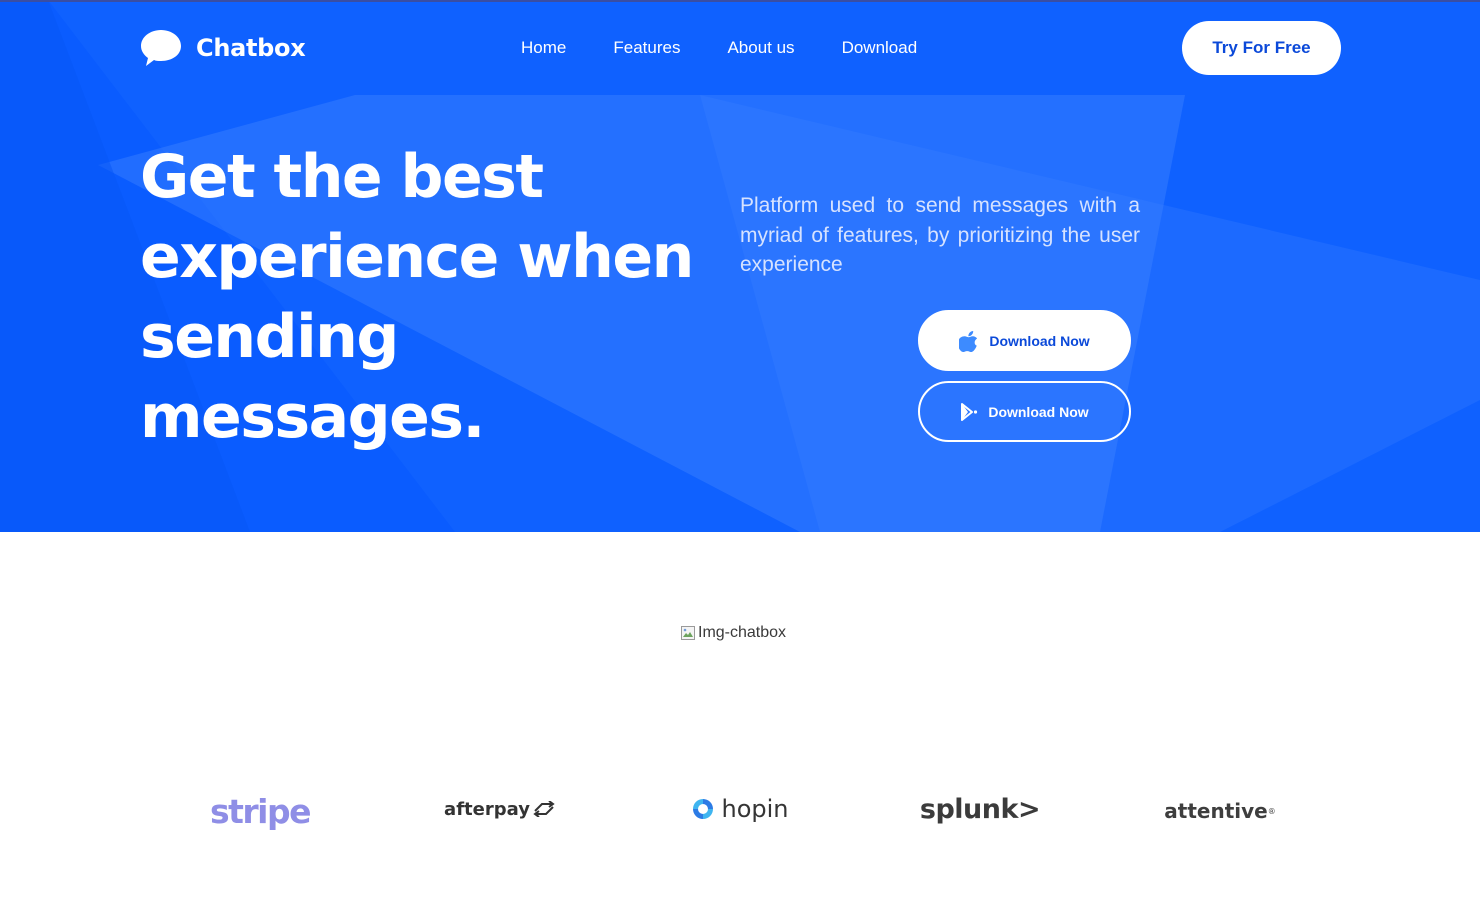 This screenshot has width=1480, height=899. I want to click on chat-bubble-icon, so click(161, 48).